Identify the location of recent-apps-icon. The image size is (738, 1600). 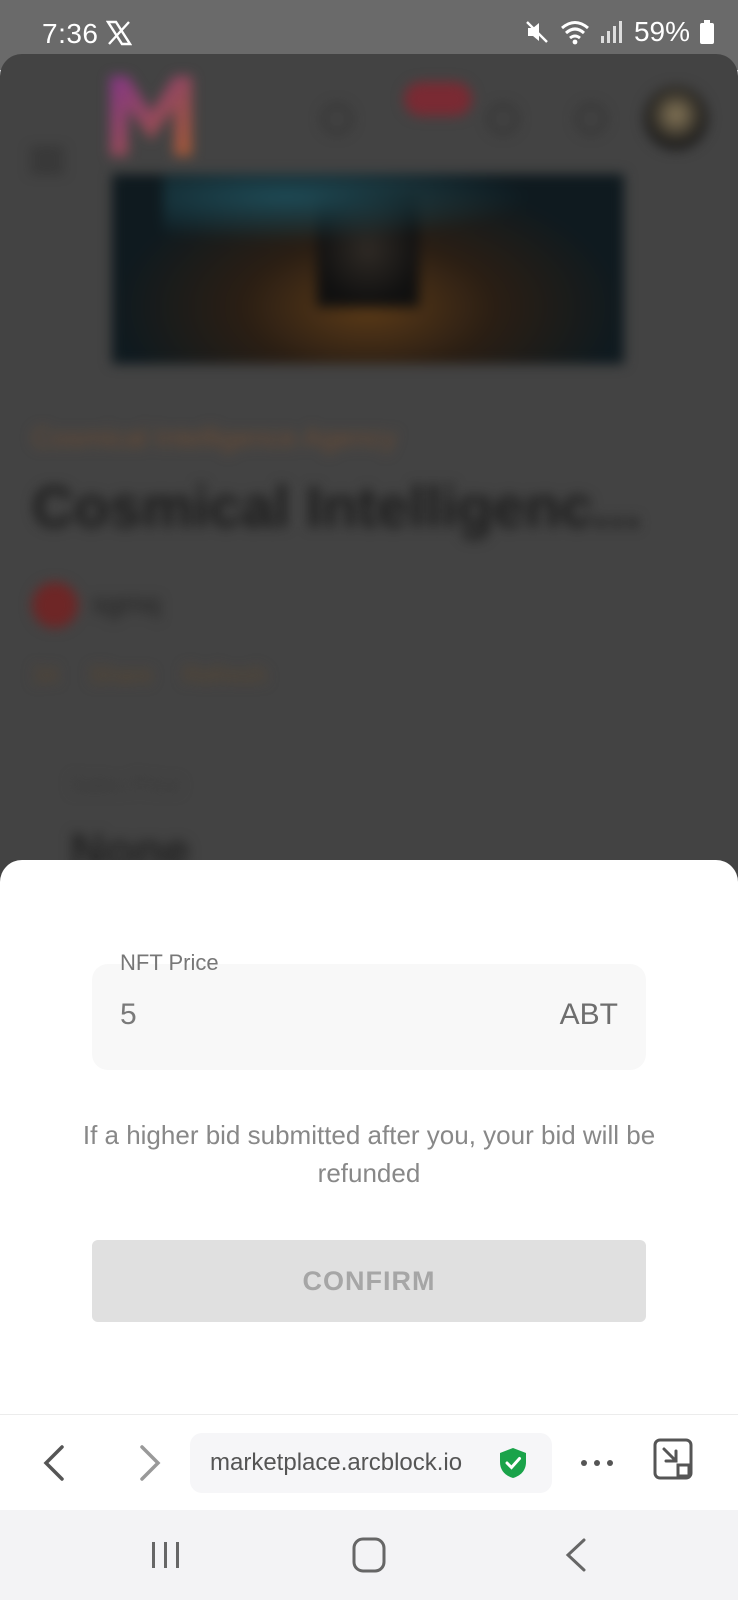
(166, 1555).